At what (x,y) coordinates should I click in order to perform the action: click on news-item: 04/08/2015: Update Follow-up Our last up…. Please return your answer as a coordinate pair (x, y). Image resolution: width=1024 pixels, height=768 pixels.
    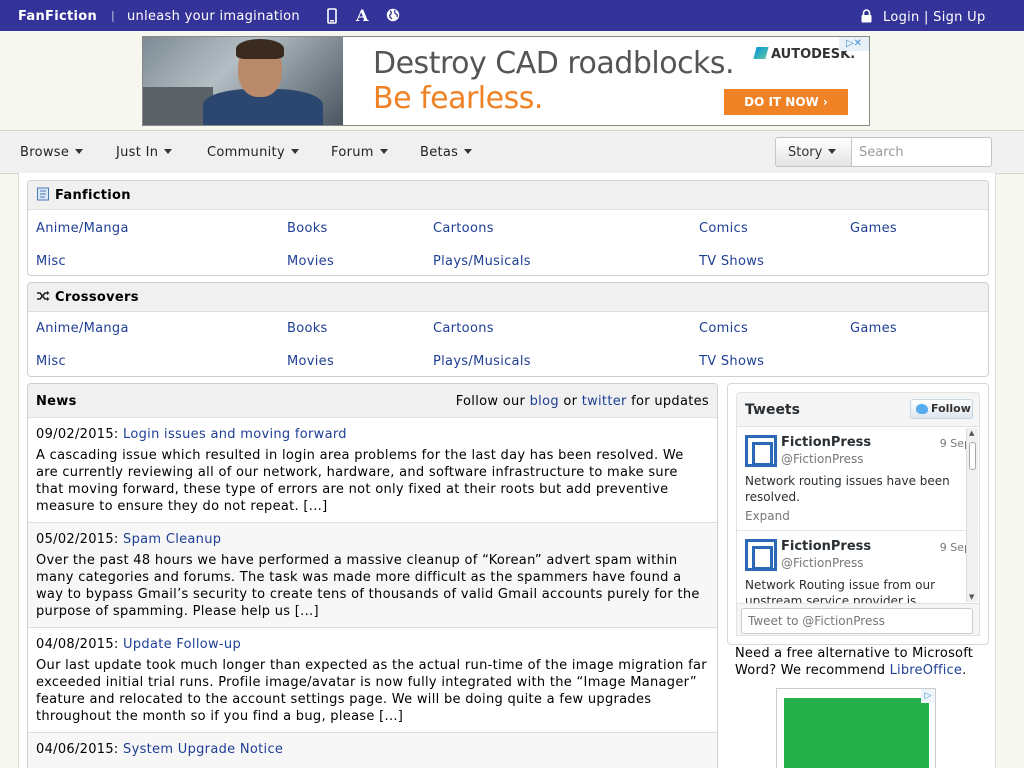
    Looking at the image, I should click on (372, 680).